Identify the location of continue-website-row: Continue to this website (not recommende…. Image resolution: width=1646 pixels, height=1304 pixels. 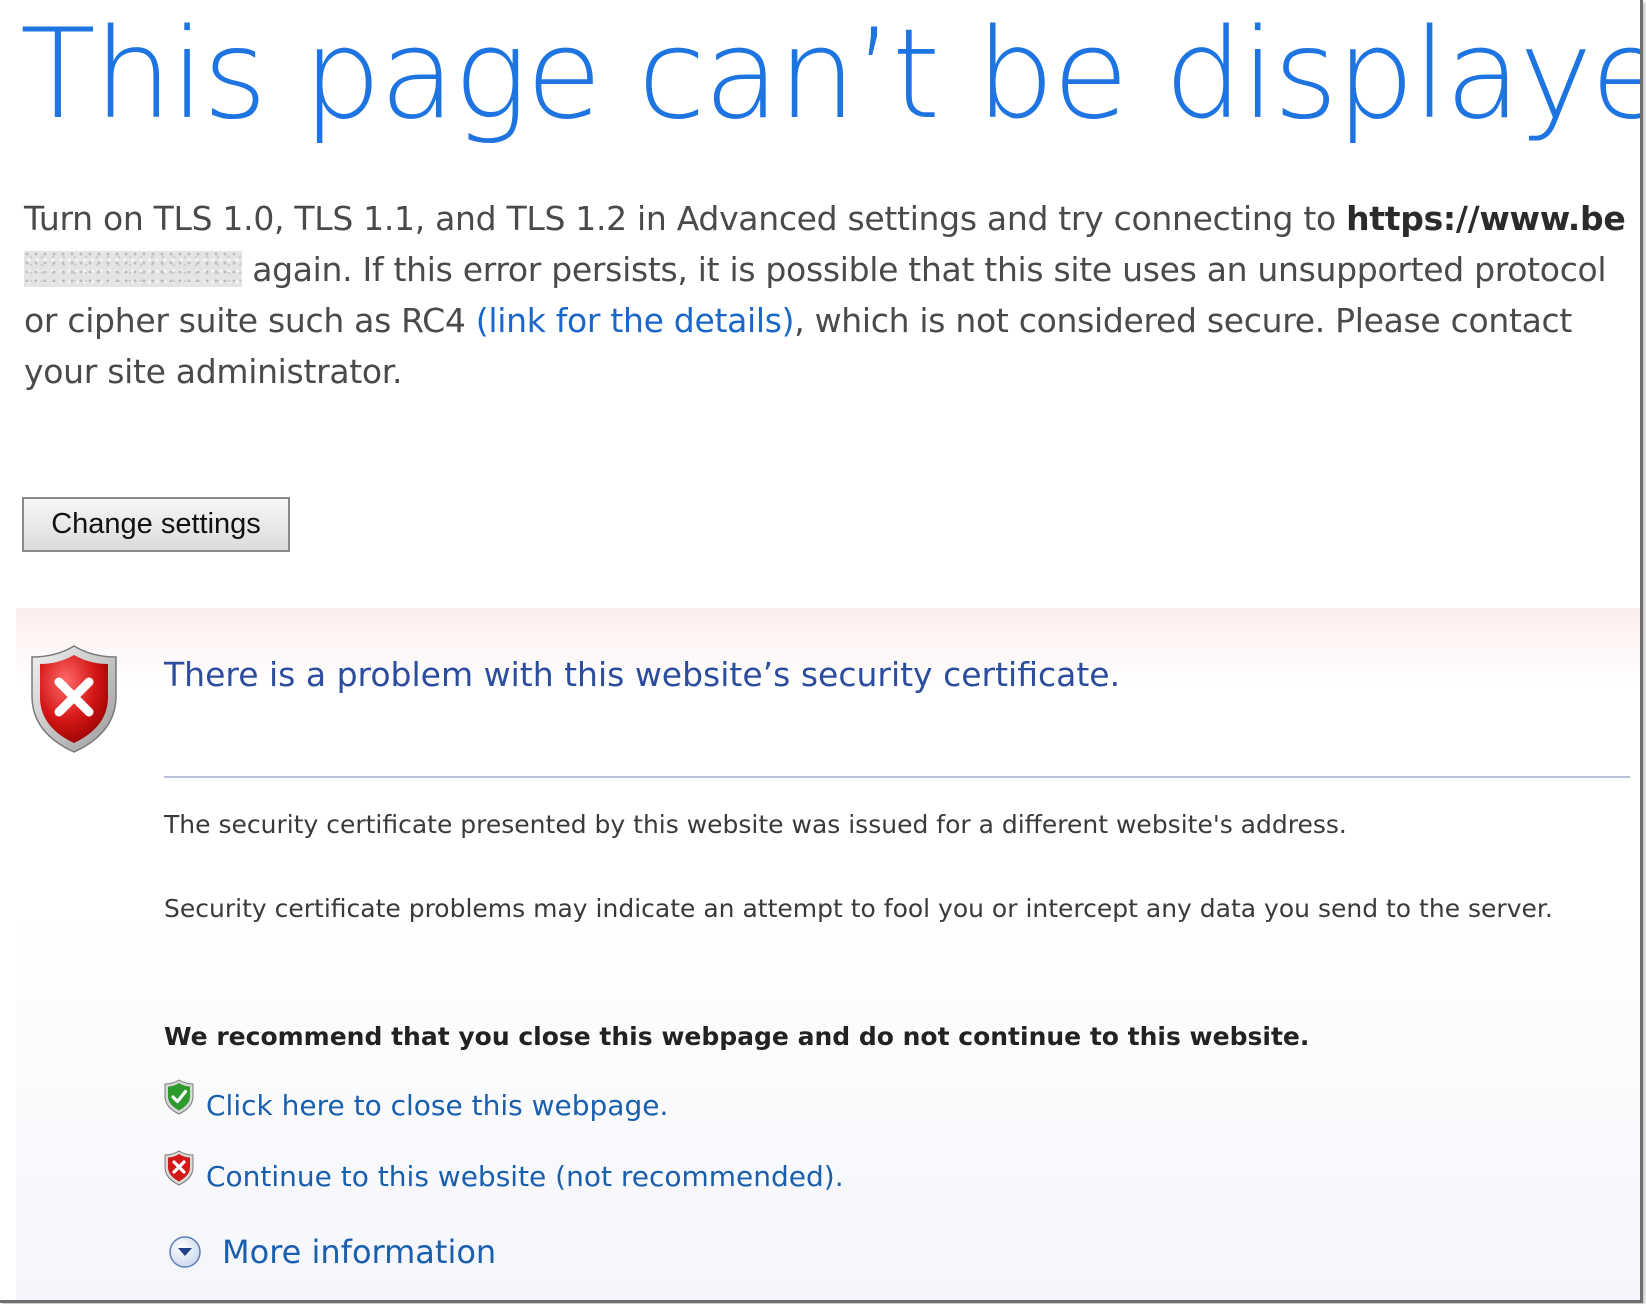
(504, 1174).